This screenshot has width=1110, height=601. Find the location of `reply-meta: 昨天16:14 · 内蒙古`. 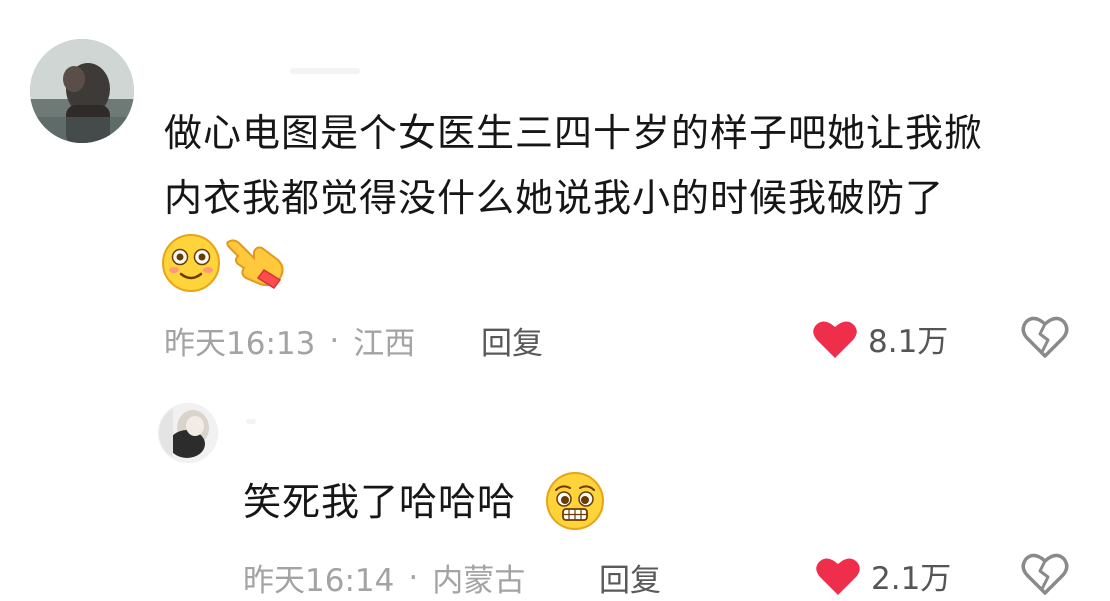

reply-meta: 昨天16:14 · 内蒙古 is located at coordinates (384, 577).